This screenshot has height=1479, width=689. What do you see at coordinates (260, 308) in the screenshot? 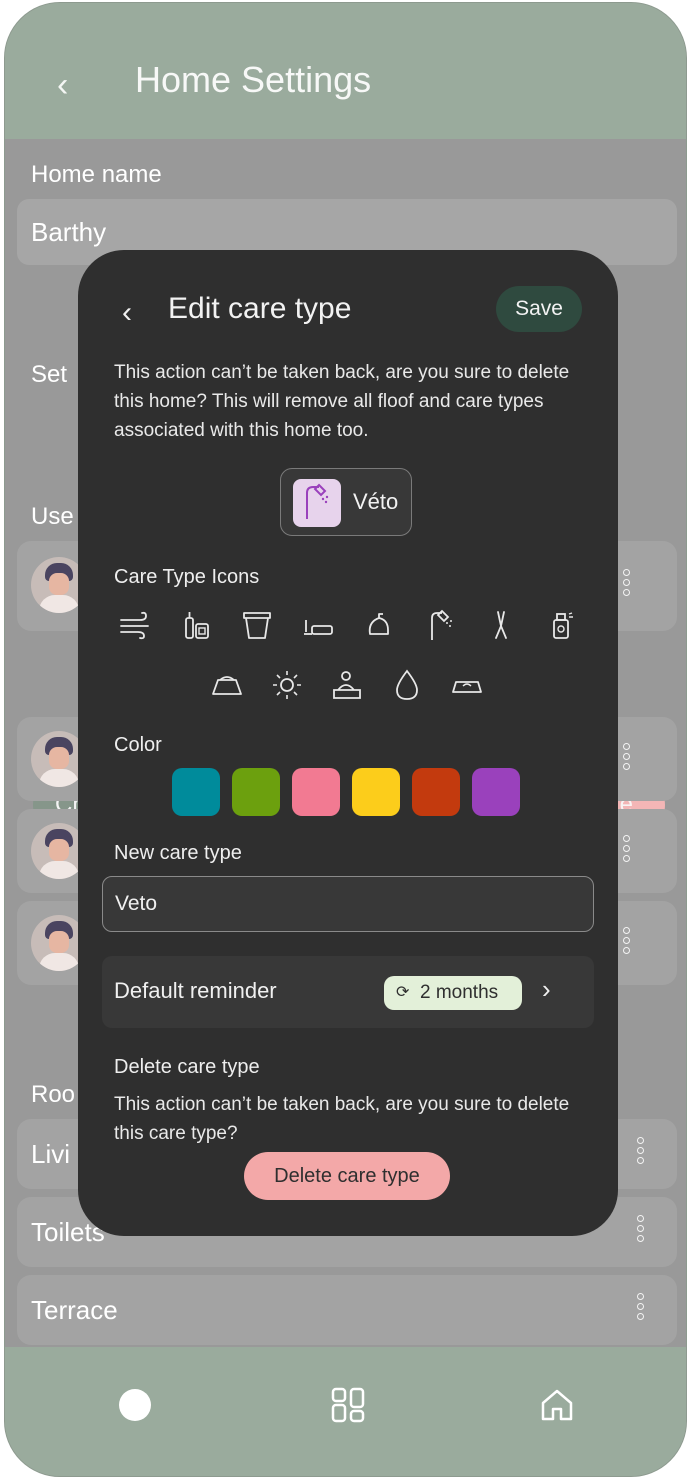
I see `modal-title: Edit care type` at bounding box center [260, 308].